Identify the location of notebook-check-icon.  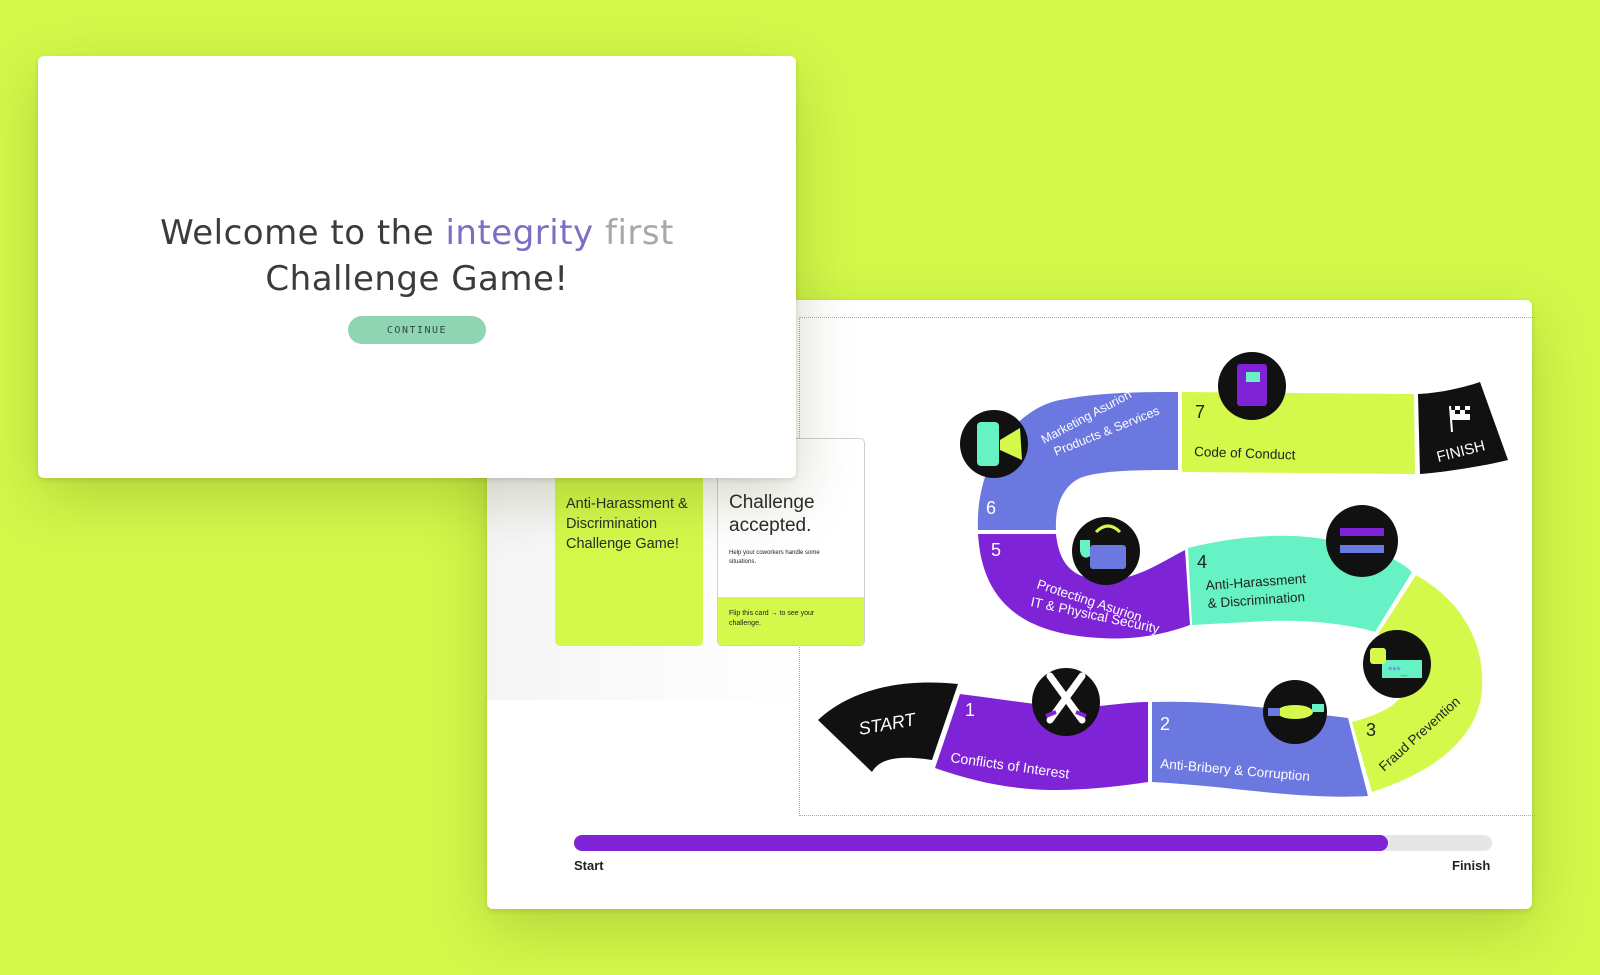
(1252, 386).